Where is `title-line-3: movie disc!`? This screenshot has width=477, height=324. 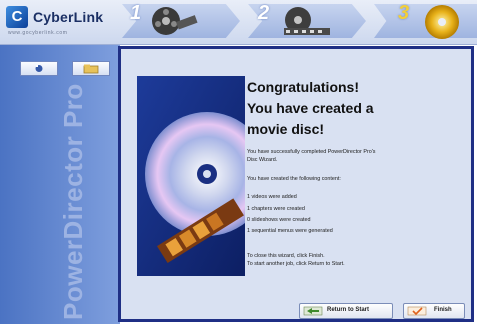 title-line-3: movie disc! is located at coordinates (286, 129).